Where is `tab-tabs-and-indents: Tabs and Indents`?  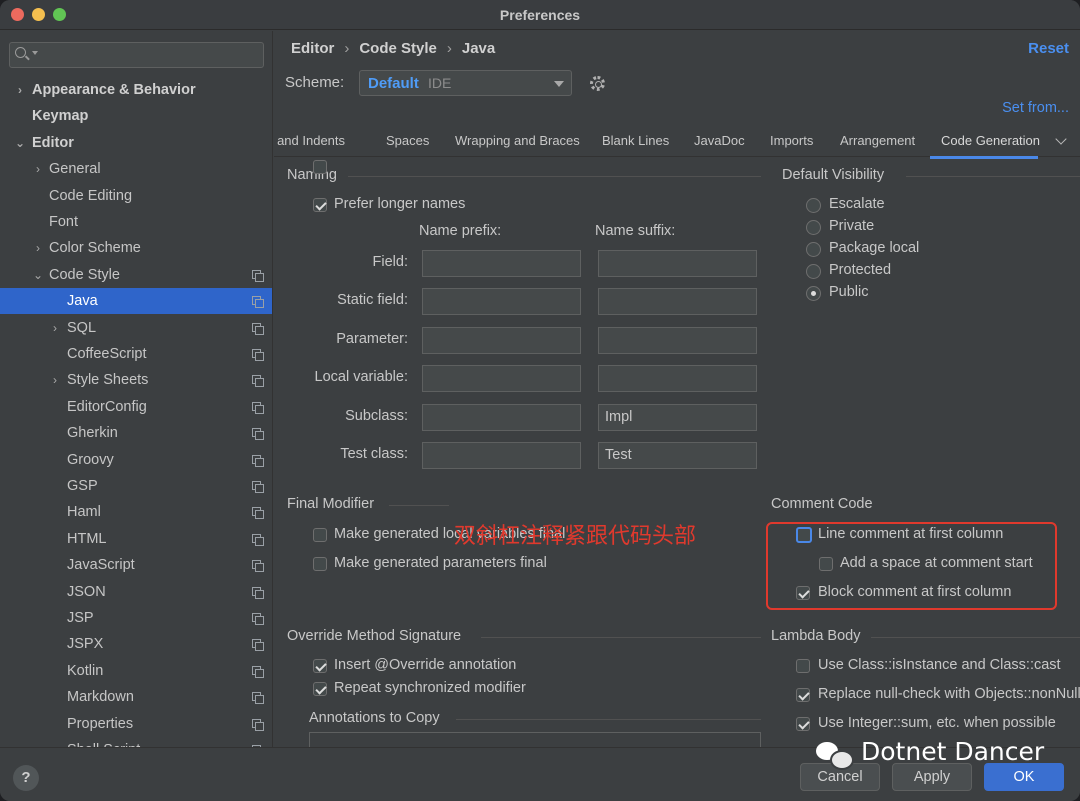
tab-tabs-and-indents: Tabs and Indents is located at coordinates (309, 140).